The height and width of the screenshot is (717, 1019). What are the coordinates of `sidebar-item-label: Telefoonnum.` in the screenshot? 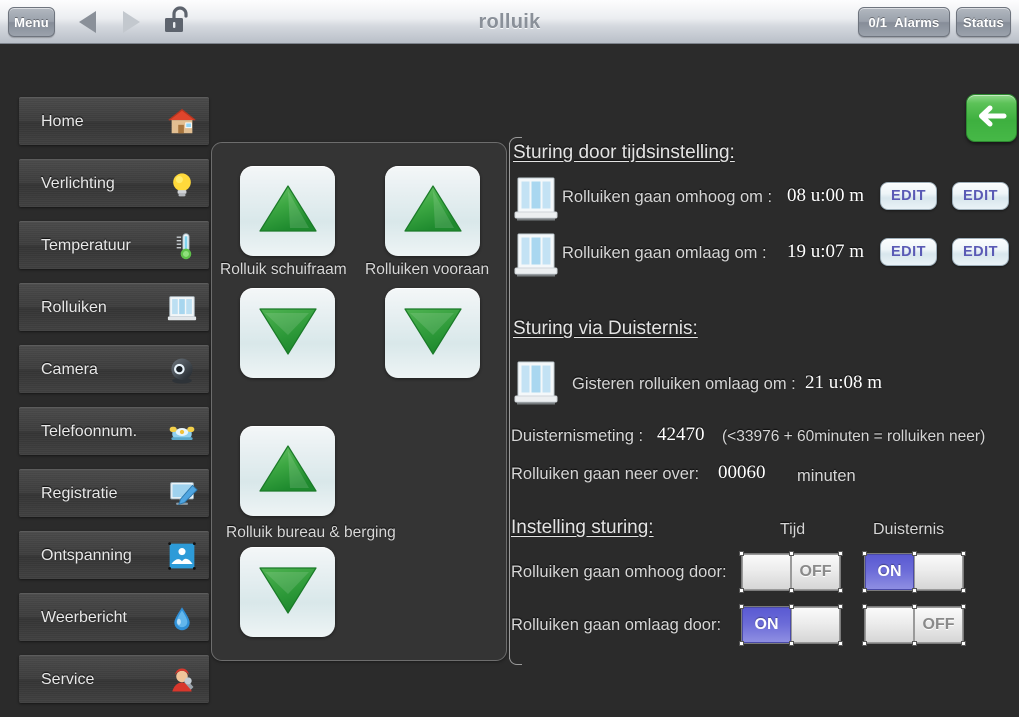 It's located at (89, 431).